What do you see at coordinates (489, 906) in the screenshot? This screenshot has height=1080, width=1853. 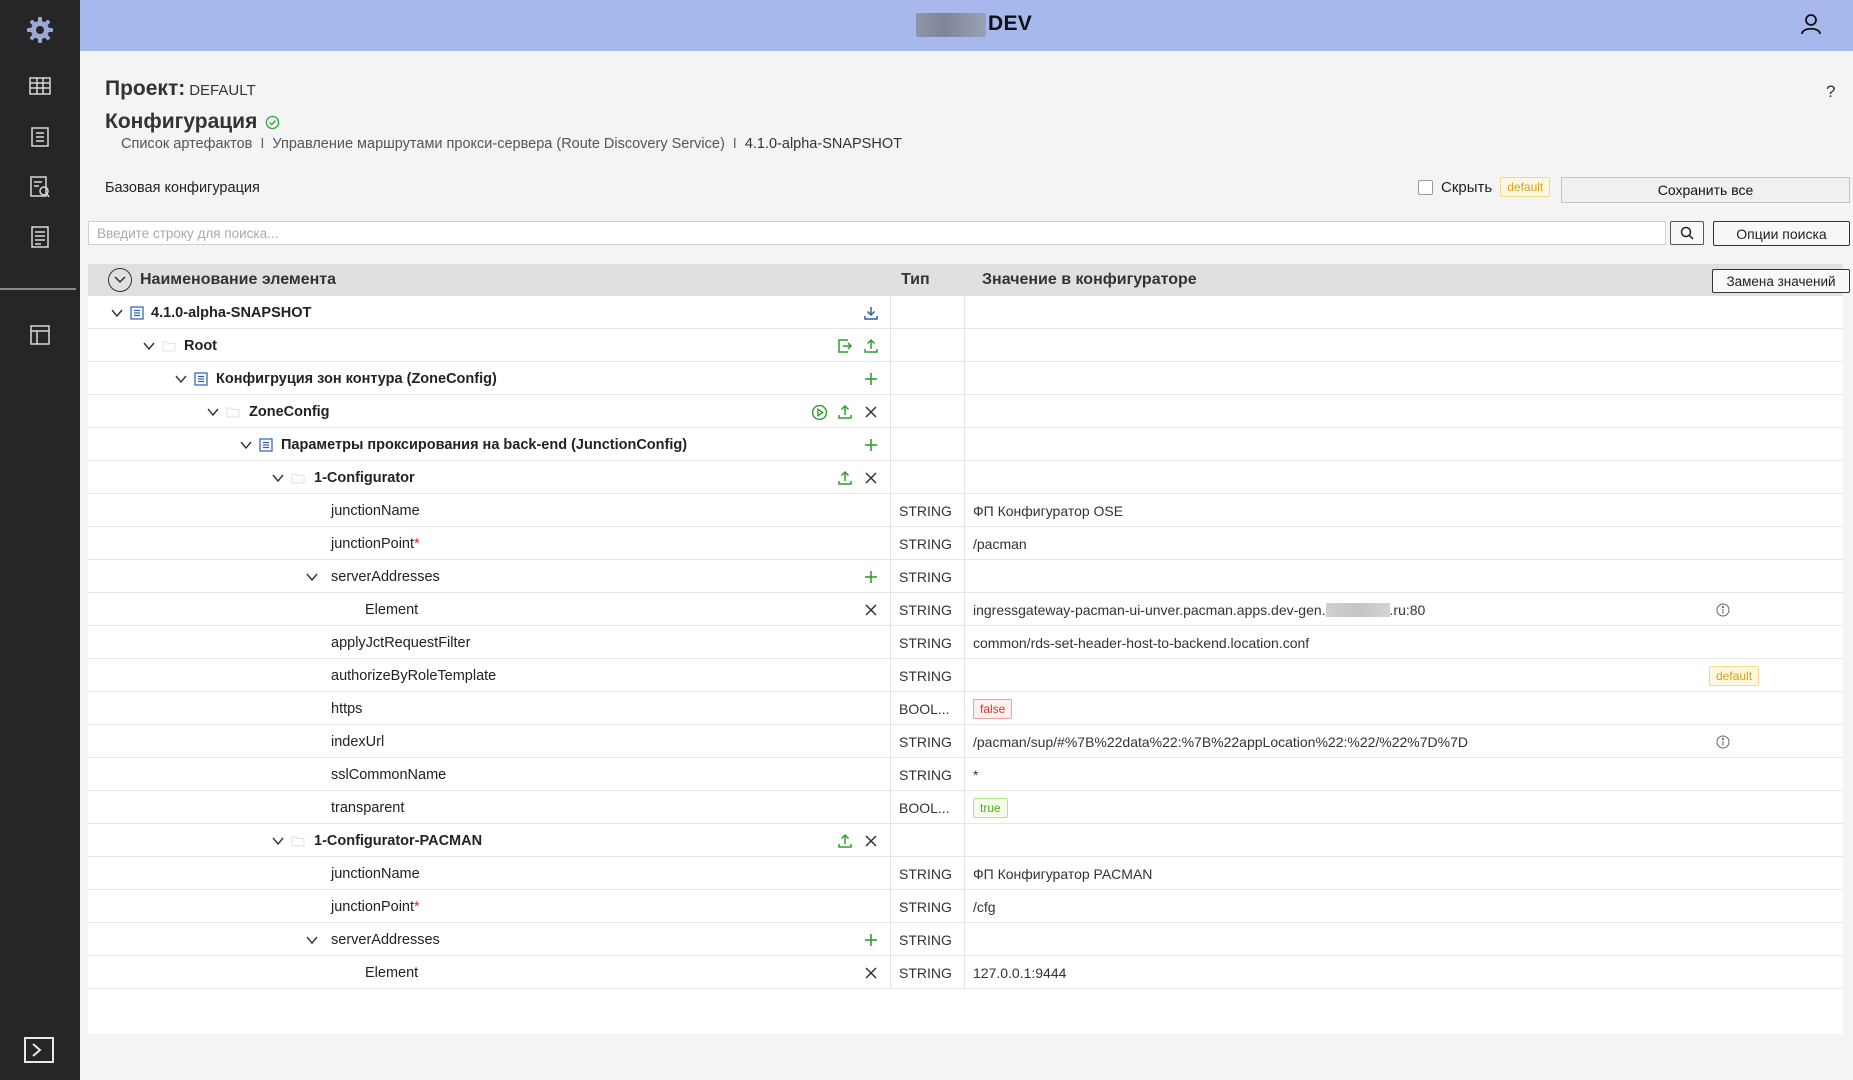 I see `name-cell: junctionPoint *` at bounding box center [489, 906].